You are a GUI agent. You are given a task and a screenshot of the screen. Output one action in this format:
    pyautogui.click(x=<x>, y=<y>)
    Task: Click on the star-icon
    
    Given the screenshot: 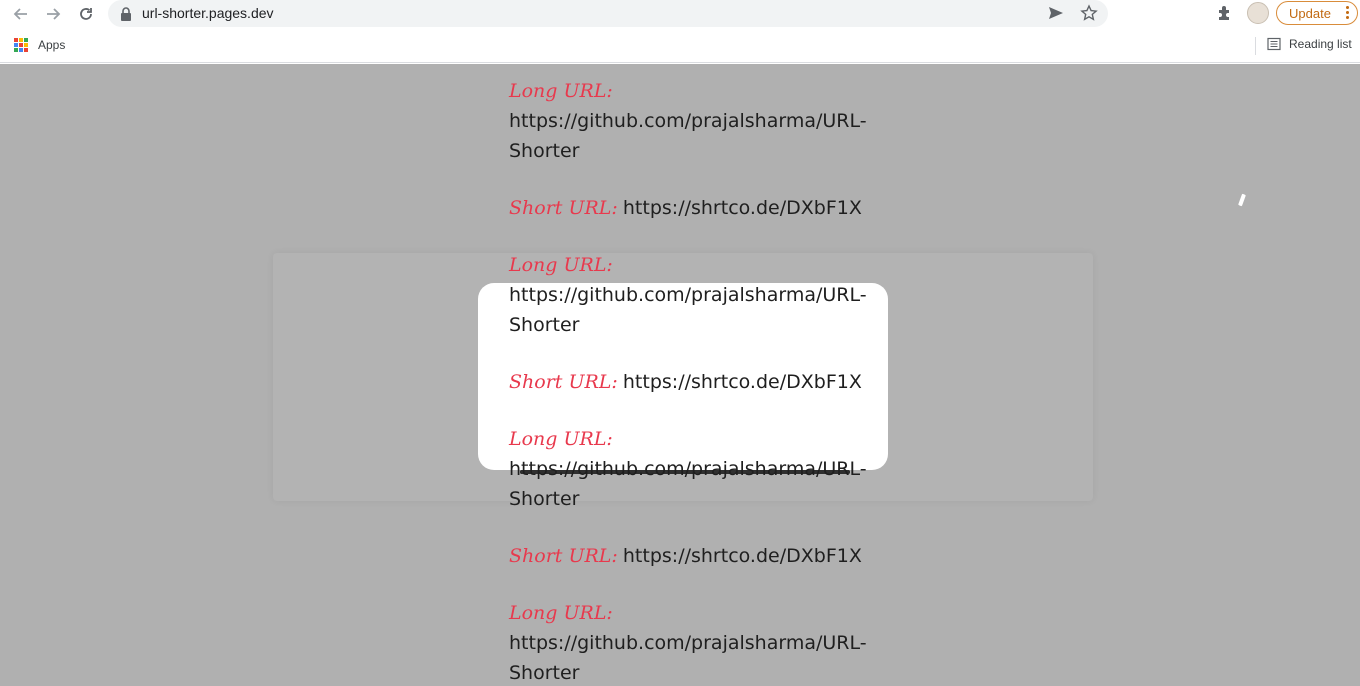 What is the action you would take?
    pyautogui.click(x=1089, y=15)
    